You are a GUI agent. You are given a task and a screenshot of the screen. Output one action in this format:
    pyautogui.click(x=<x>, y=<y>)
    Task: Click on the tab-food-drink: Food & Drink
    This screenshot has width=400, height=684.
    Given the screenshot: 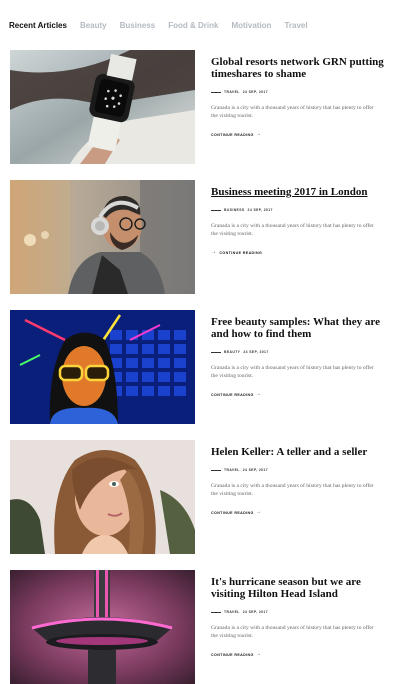 What is the action you would take?
    pyautogui.click(x=193, y=25)
    